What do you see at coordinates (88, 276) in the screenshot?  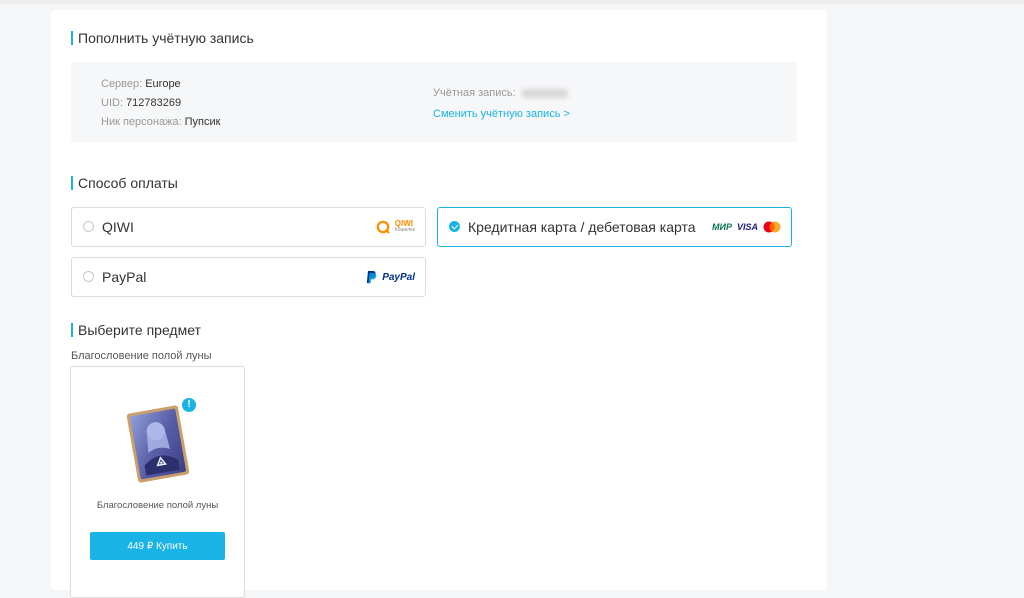 I see `paypal-radio` at bounding box center [88, 276].